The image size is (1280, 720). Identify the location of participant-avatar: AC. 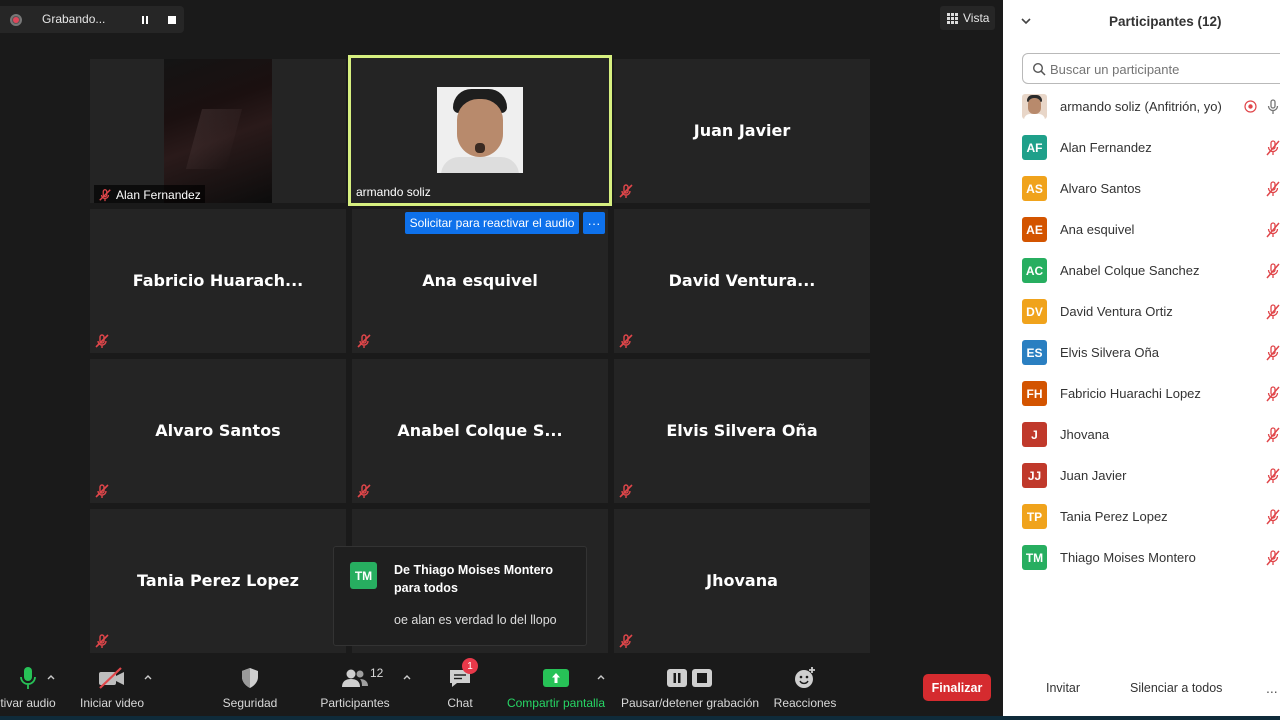
(1034, 270).